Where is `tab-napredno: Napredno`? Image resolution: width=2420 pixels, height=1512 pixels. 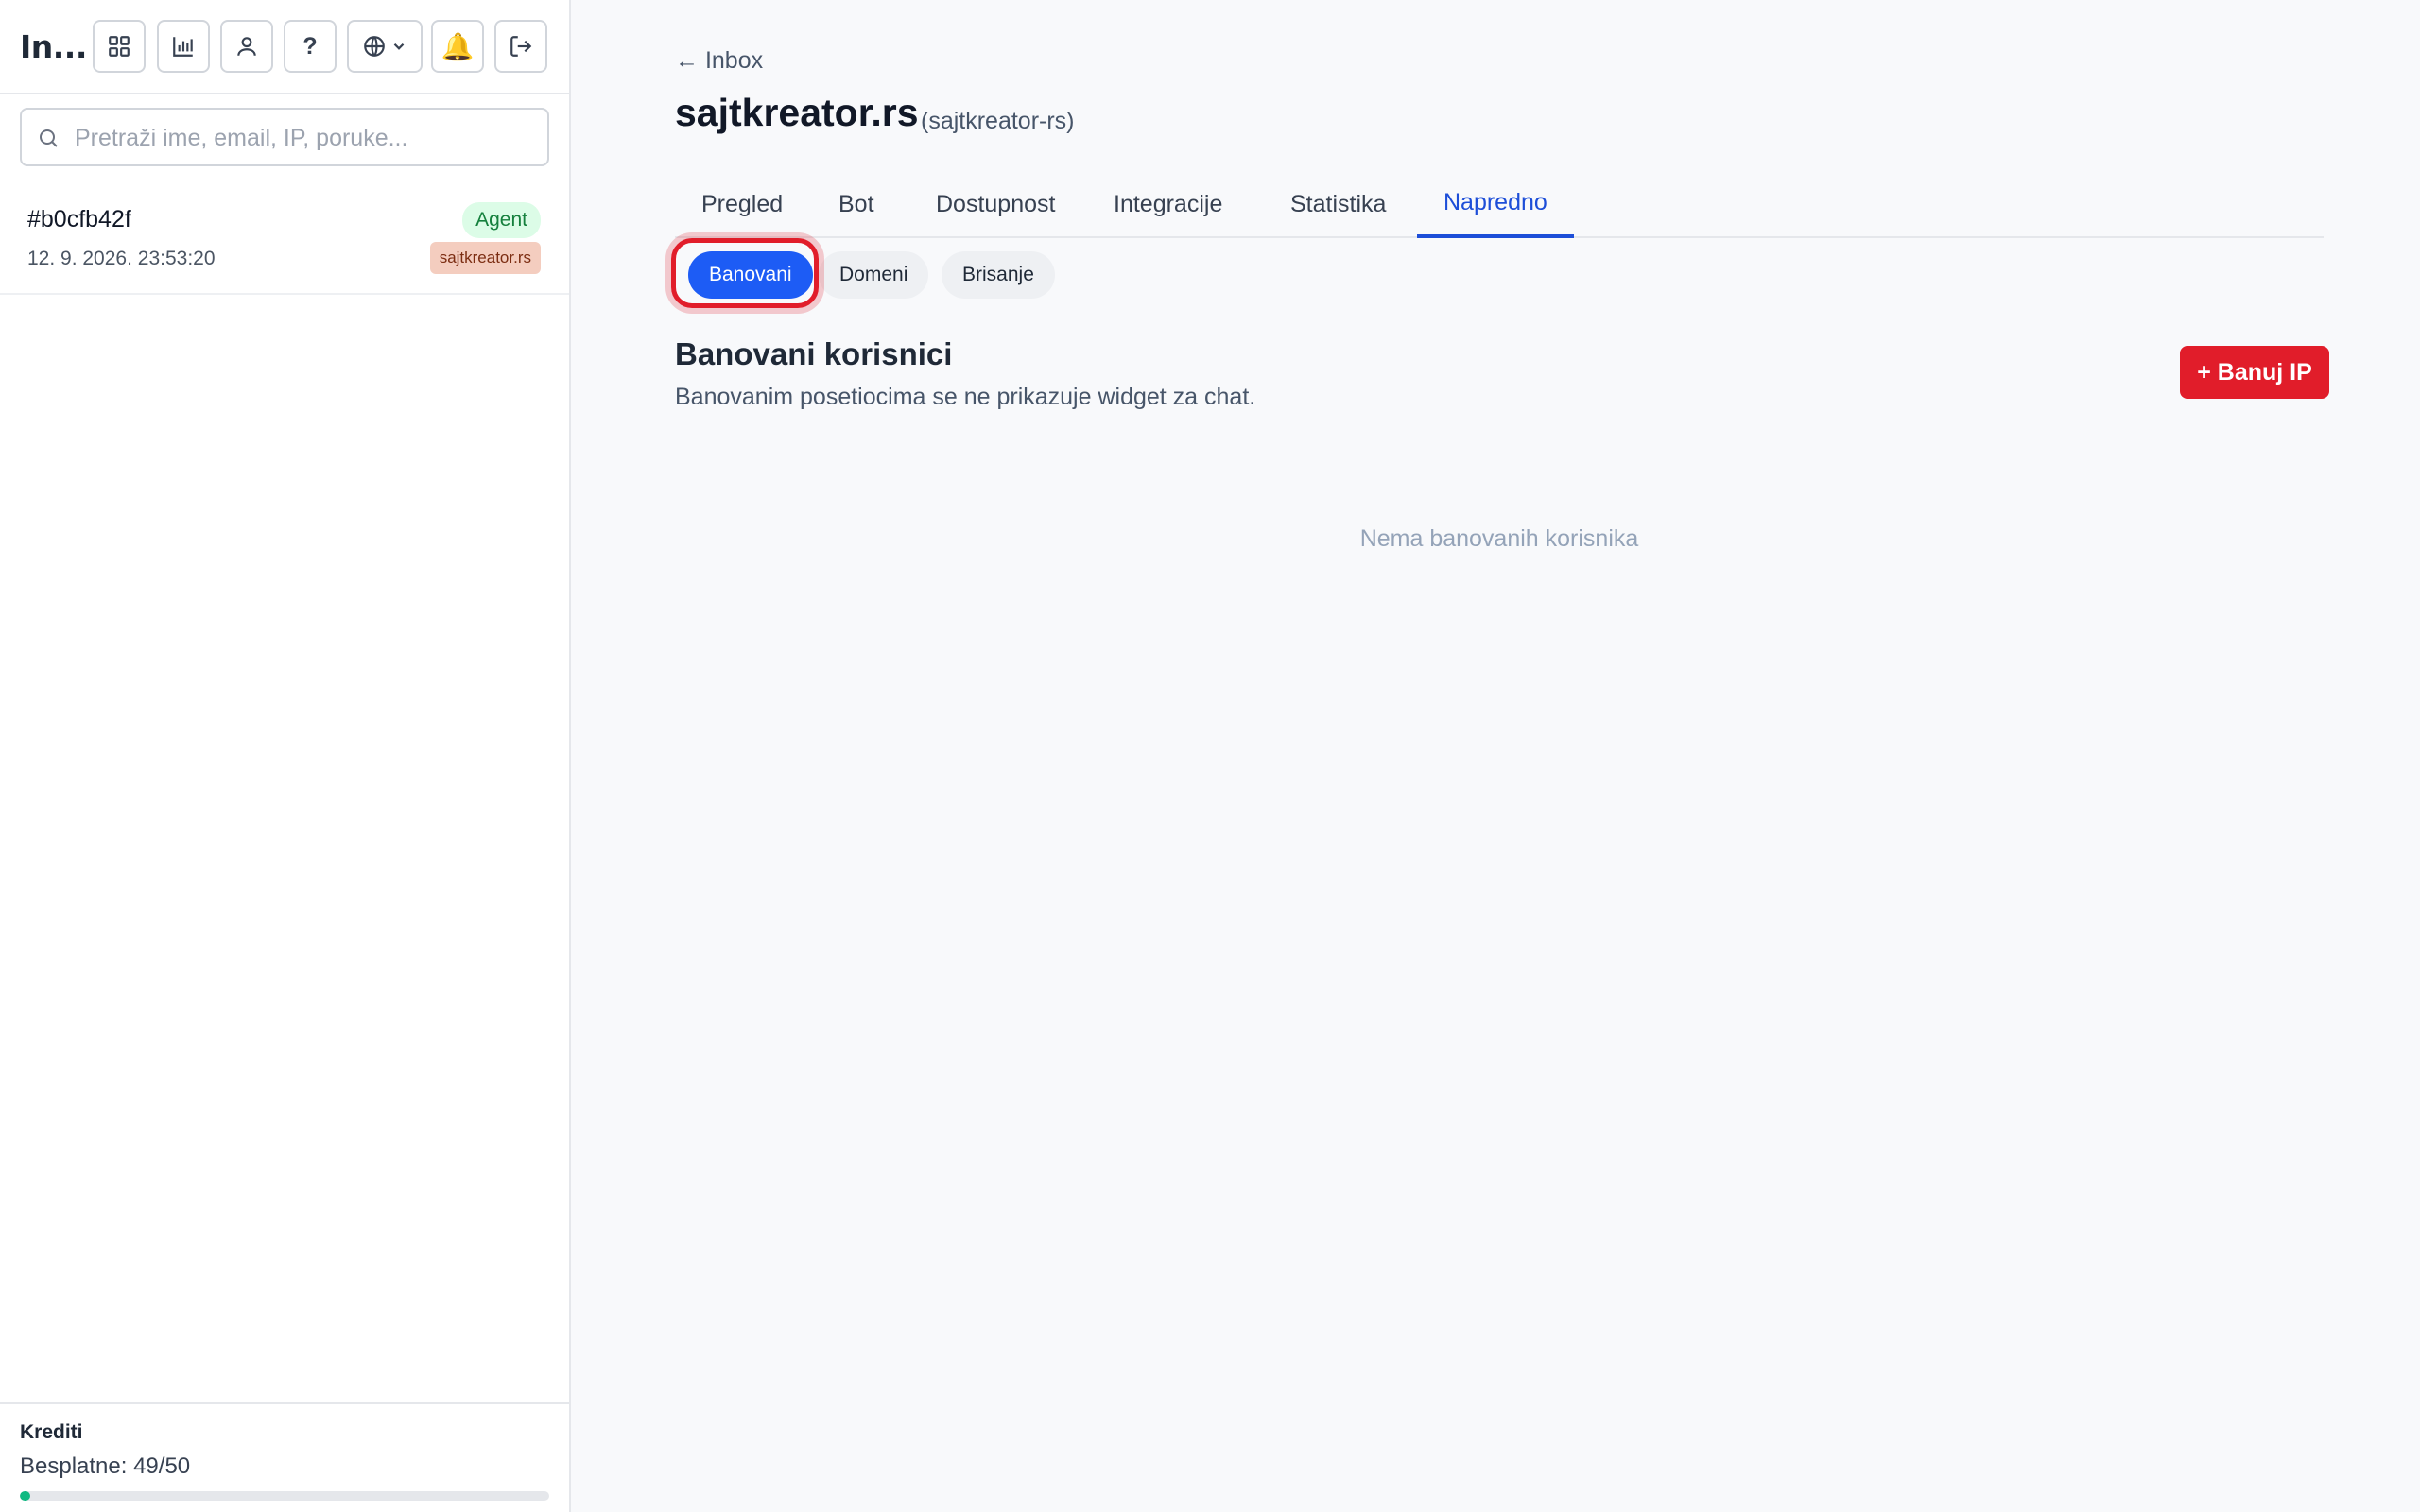 tab-napredno: Napredno is located at coordinates (1495, 204).